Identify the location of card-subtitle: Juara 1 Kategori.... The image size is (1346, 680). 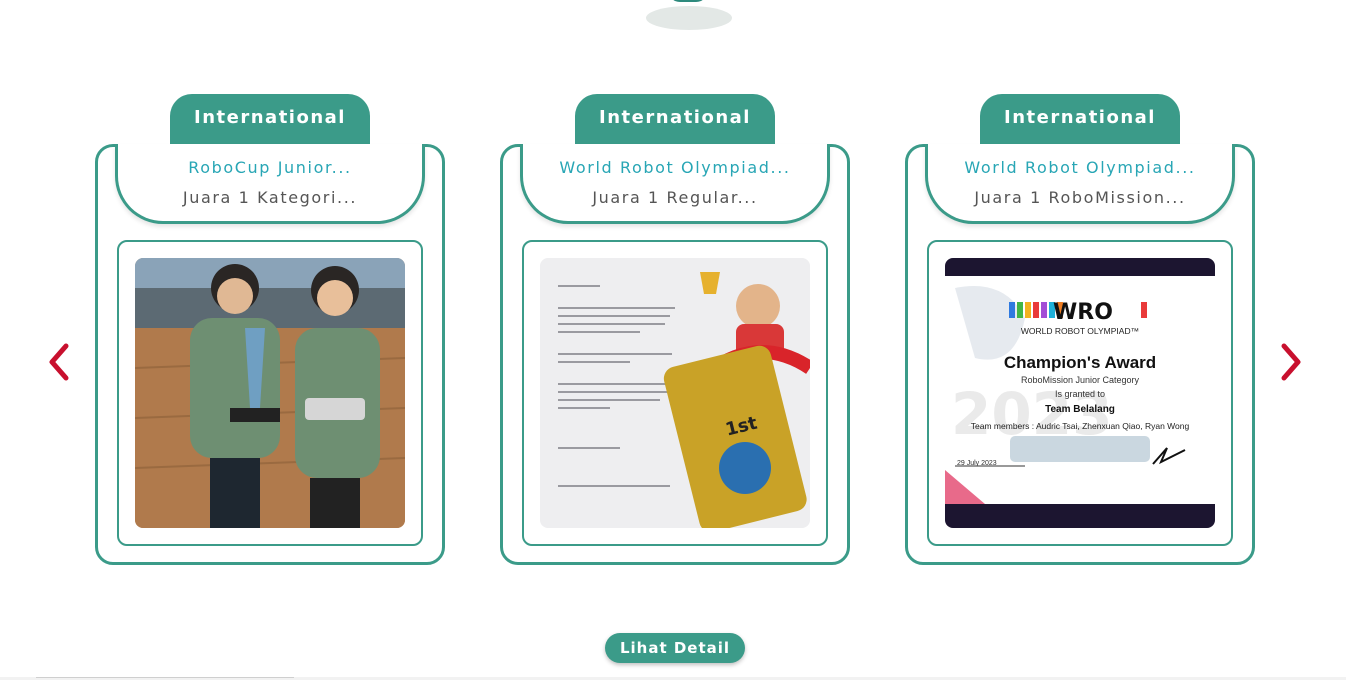
(270, 197).